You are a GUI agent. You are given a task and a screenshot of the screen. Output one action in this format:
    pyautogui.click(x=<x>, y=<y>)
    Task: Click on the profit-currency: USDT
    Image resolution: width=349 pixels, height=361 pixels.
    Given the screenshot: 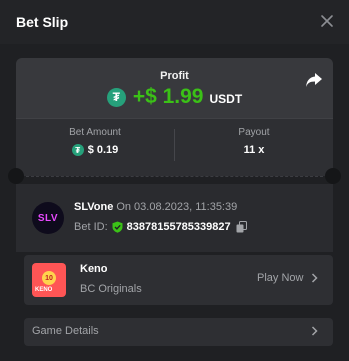 What is the action you would take?
    pyautogui.click(x=226, y=98)
    